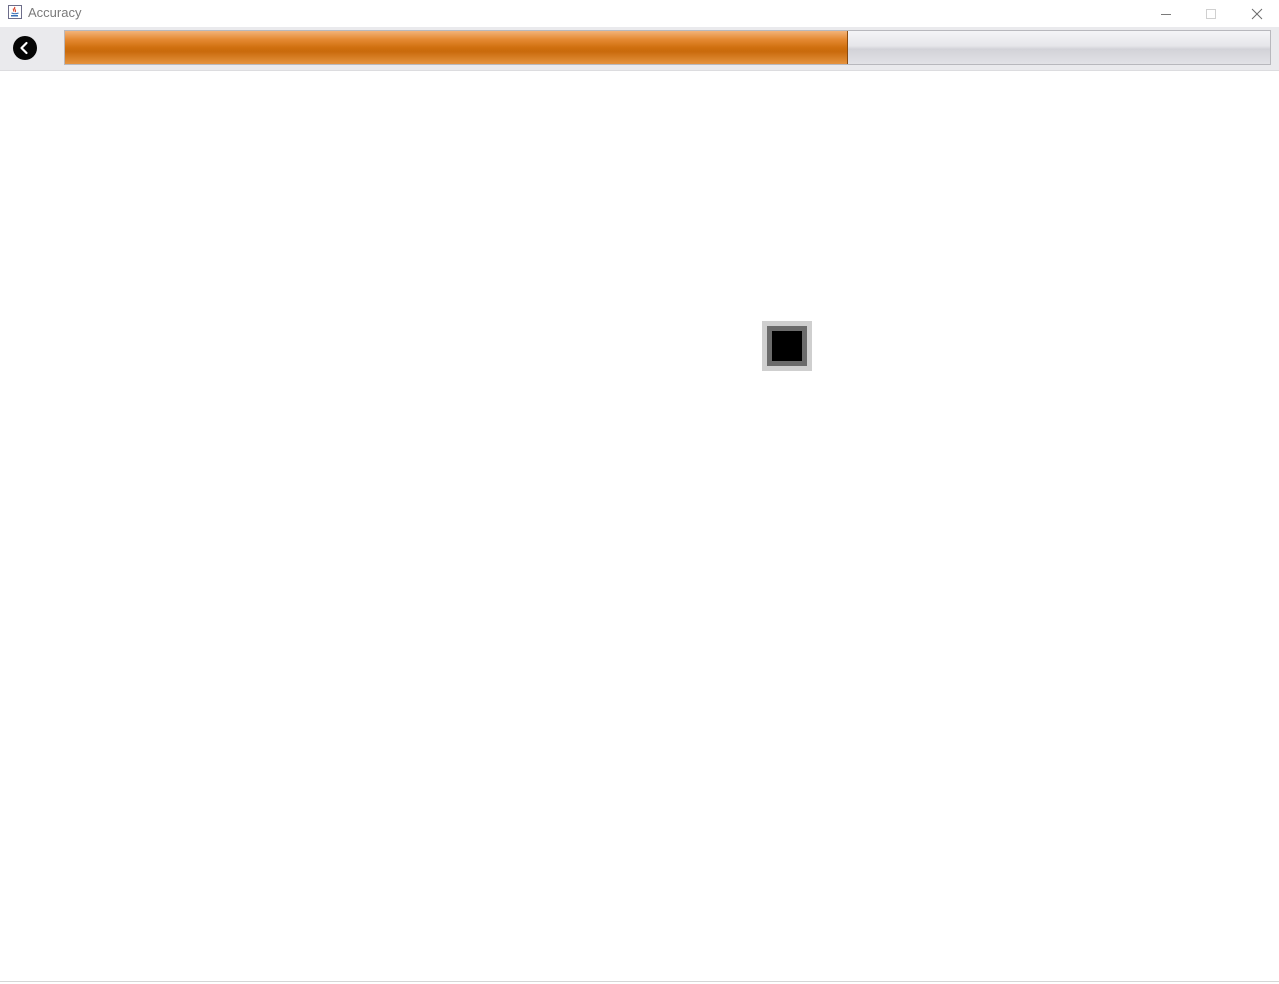 This screenshot has width=1279, height=984. I want to click on java-app-icon, so click(15, 12).